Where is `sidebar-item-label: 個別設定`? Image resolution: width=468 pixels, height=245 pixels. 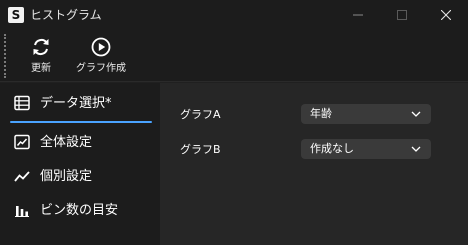 sidebar-item-label: 個別設定 is located at coordinates (66, 176).